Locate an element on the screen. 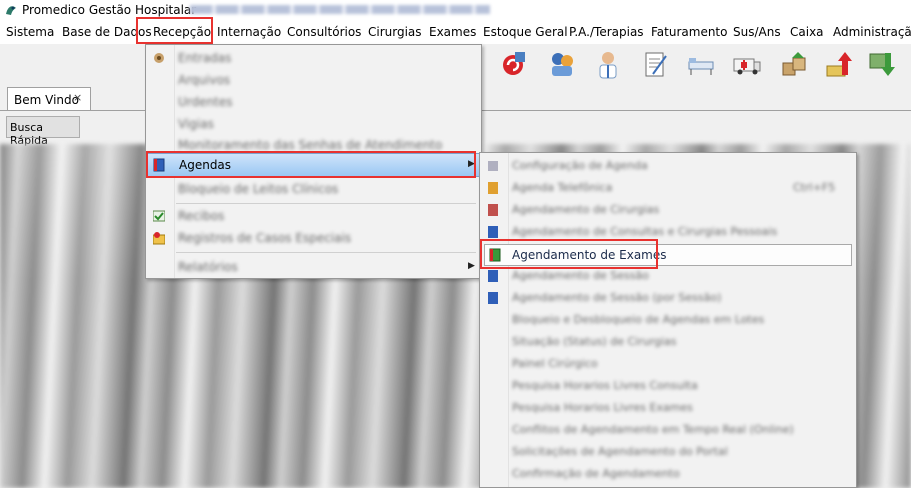 This screenshot has height=488, width=911. menu-estoque-geral: Estoque Geral is located at coordinates (525, 32).